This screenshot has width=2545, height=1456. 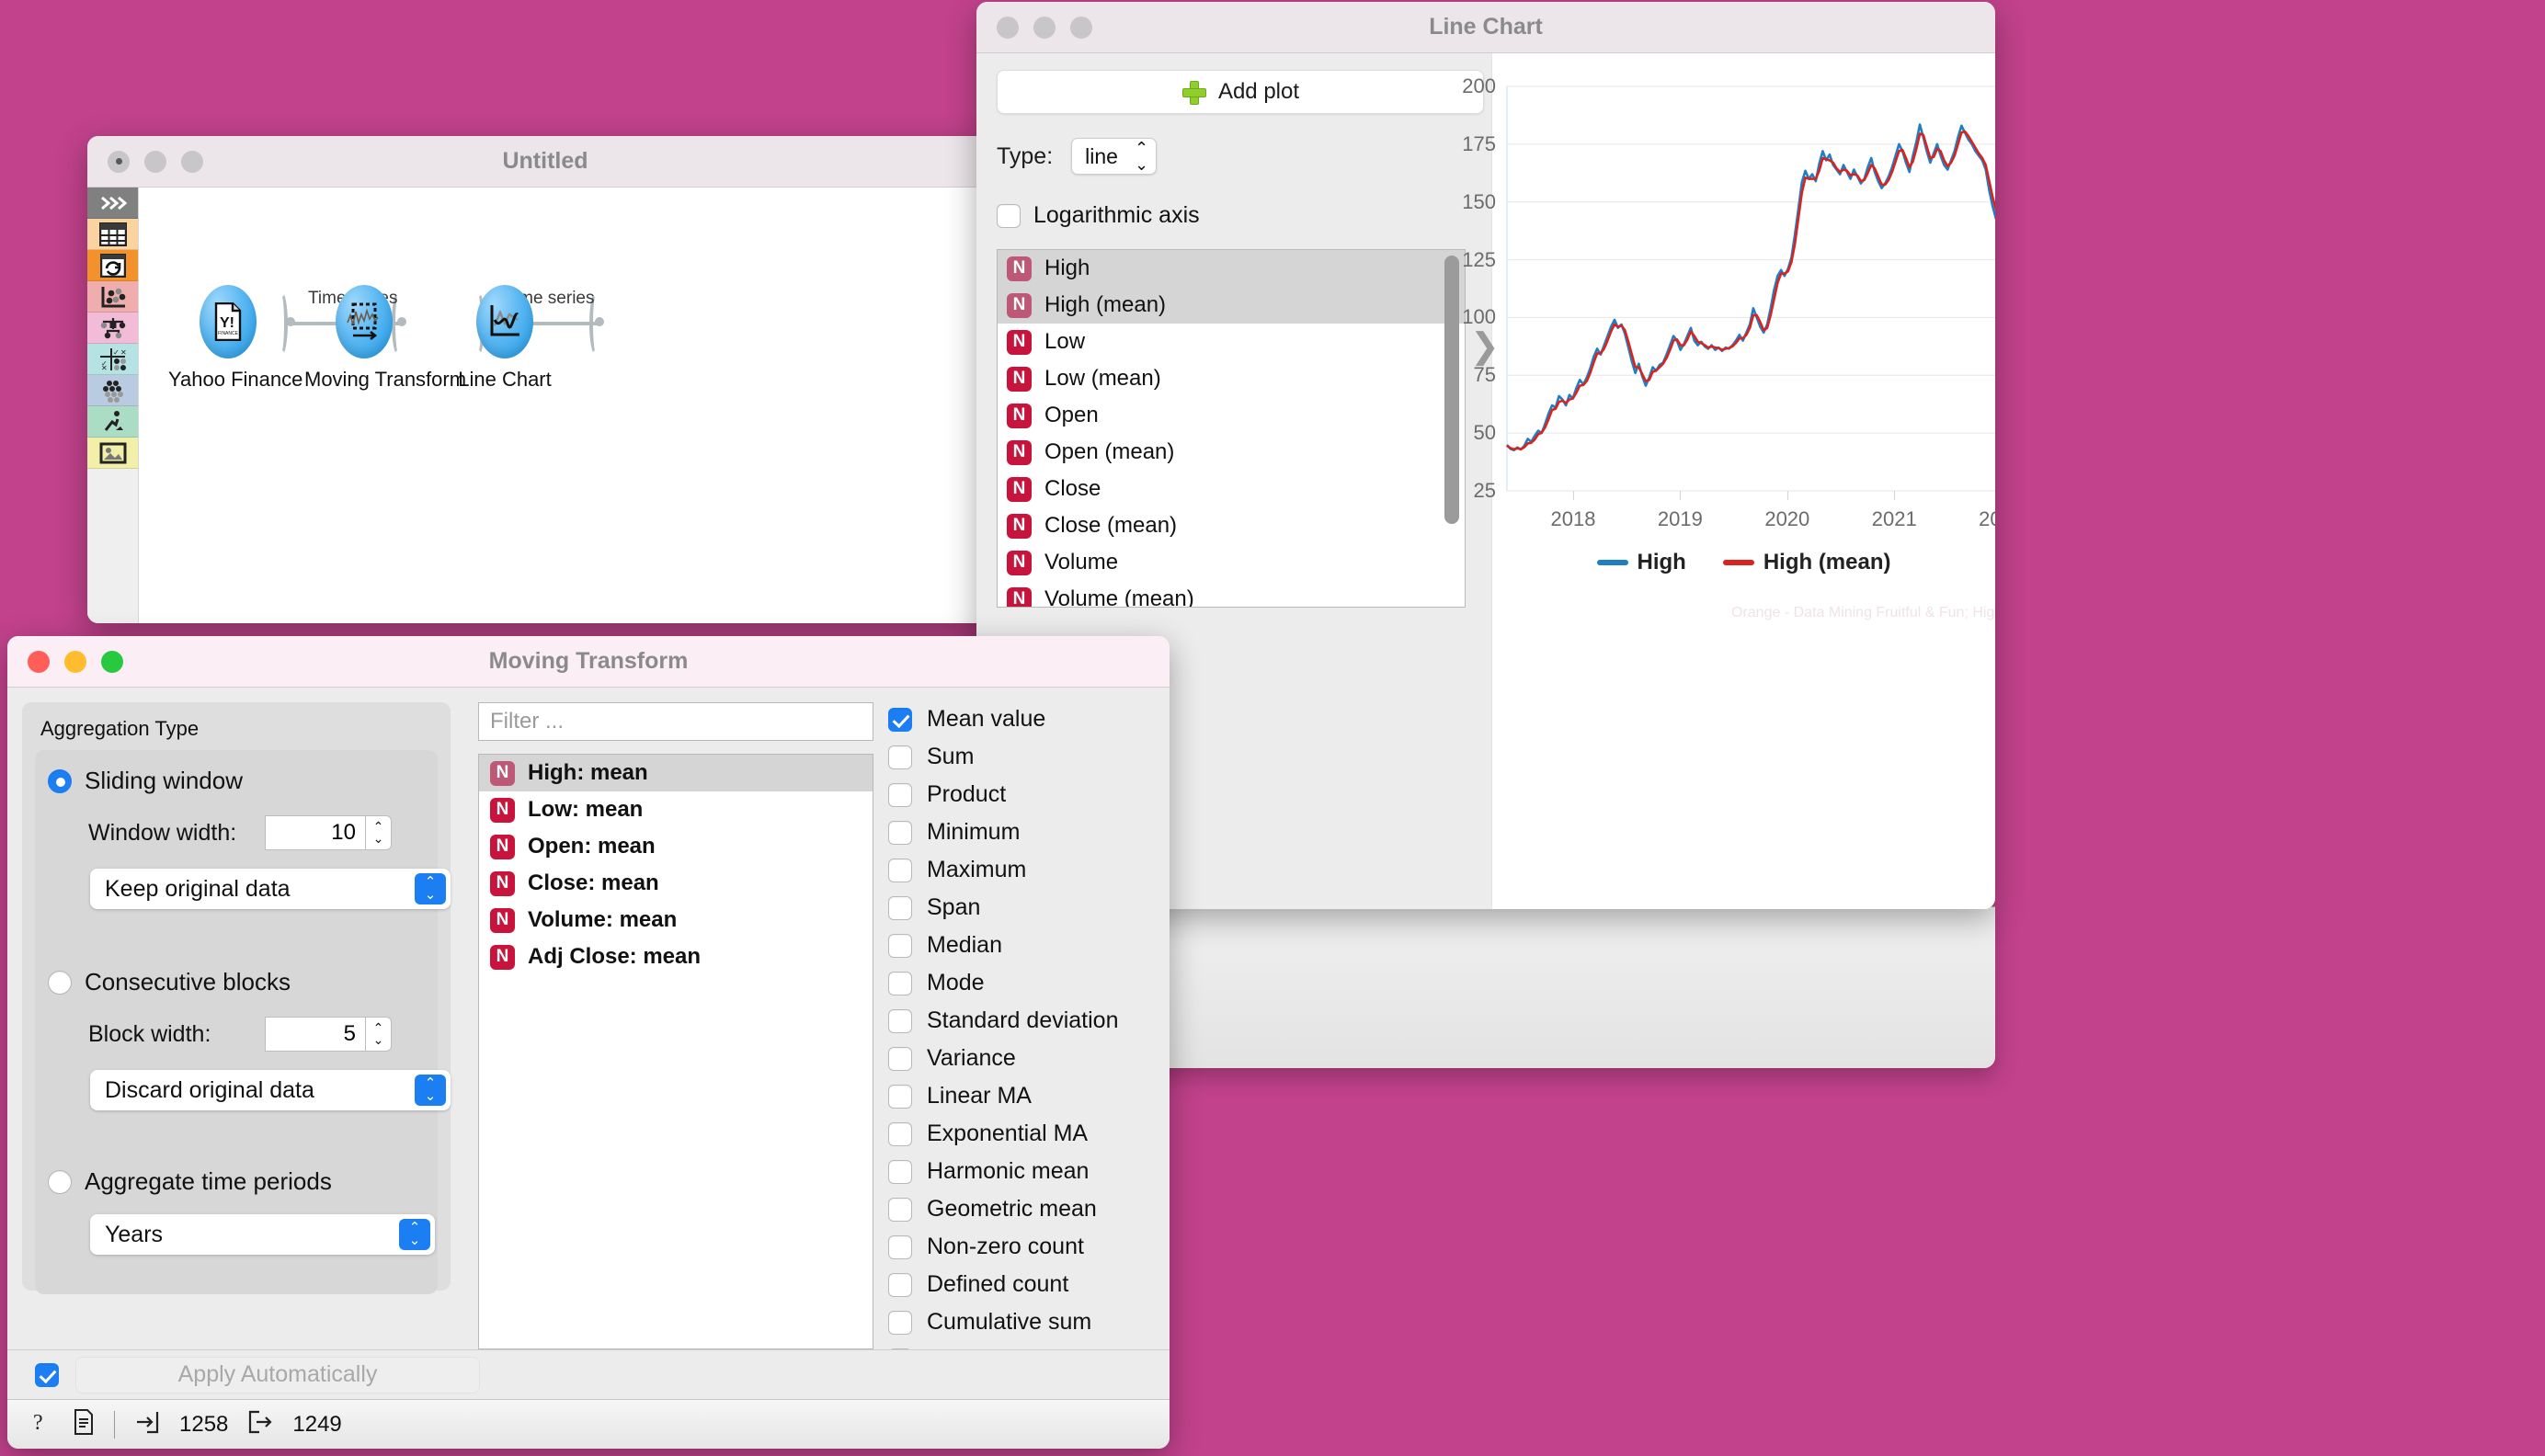 What do you see at coordinates (47, 1374) in the screenshot?
I see `apply-automatically-checkbox` at bounding box center [47, 1374].